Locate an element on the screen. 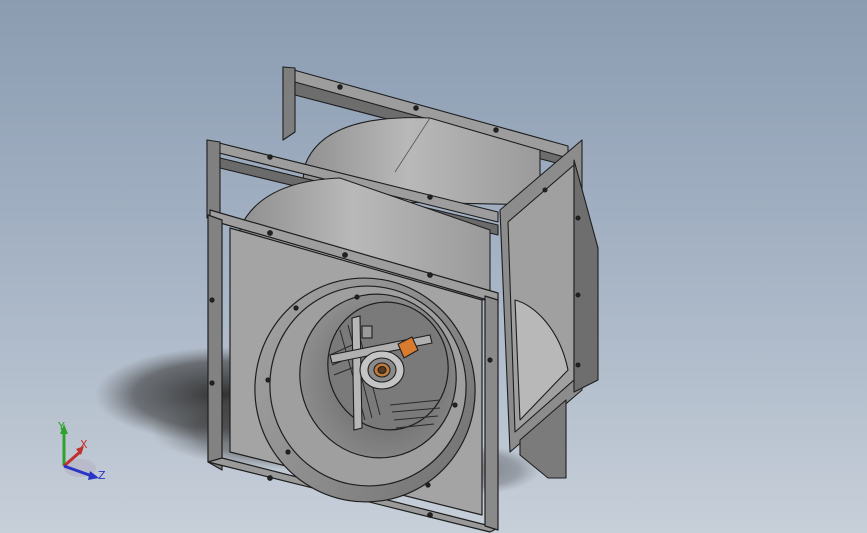  orientation-triad: Y X Z is located at coordinates (81, 451).